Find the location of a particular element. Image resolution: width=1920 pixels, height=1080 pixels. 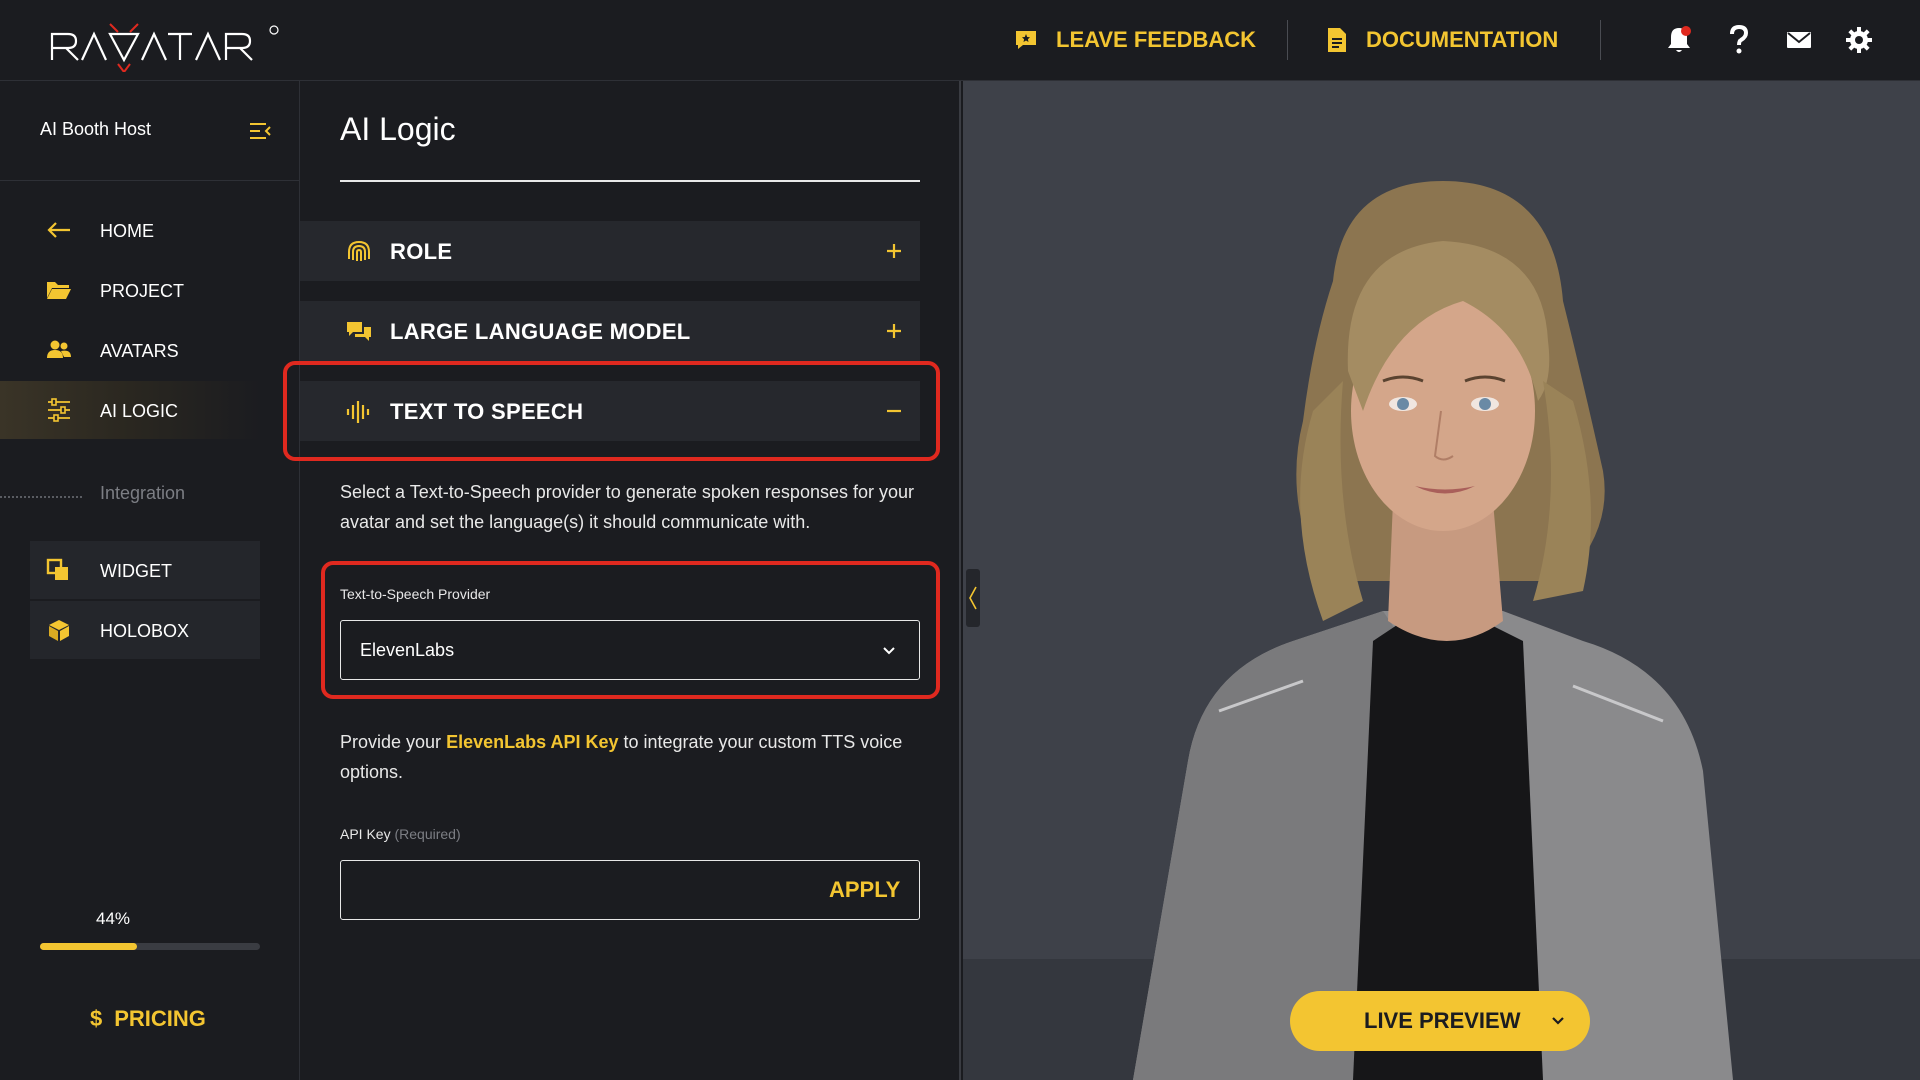

accordion-label: ROLE is located at coordinates (421, 251).